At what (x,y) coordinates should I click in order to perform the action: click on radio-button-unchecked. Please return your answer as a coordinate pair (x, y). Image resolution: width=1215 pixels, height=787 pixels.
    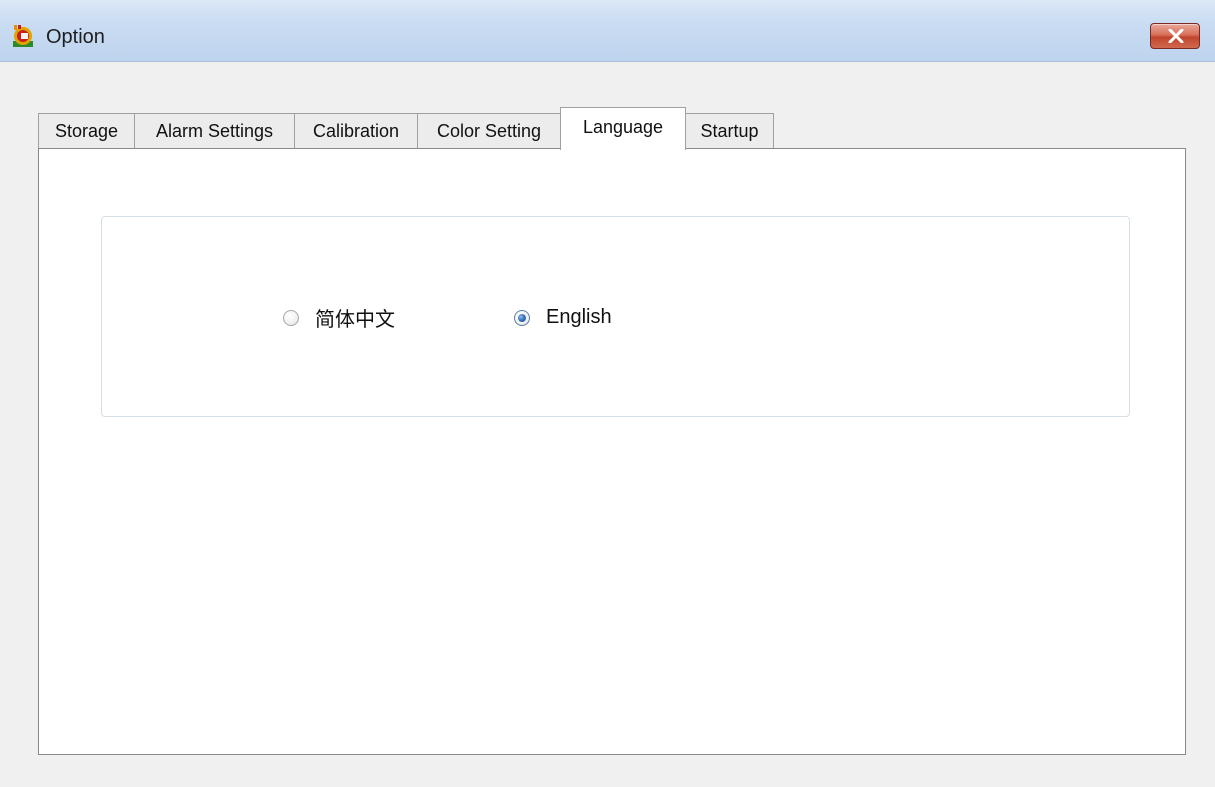
    Looking at the image, I should click on (291, 317).